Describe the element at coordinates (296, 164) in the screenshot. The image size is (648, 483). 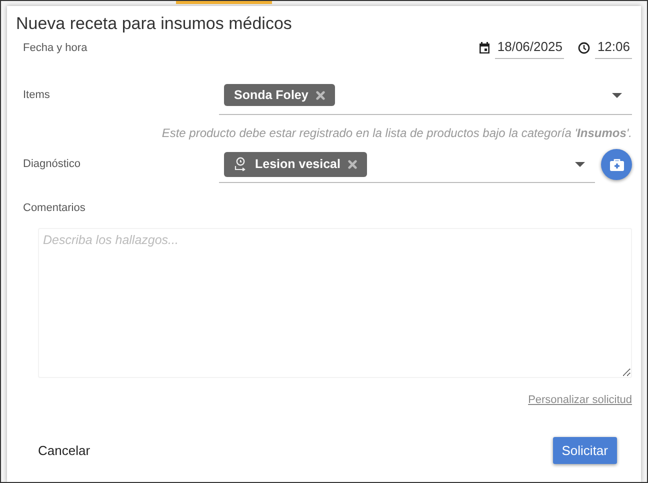
I see `diagnosis-chip: Lesion vesical` at that location.